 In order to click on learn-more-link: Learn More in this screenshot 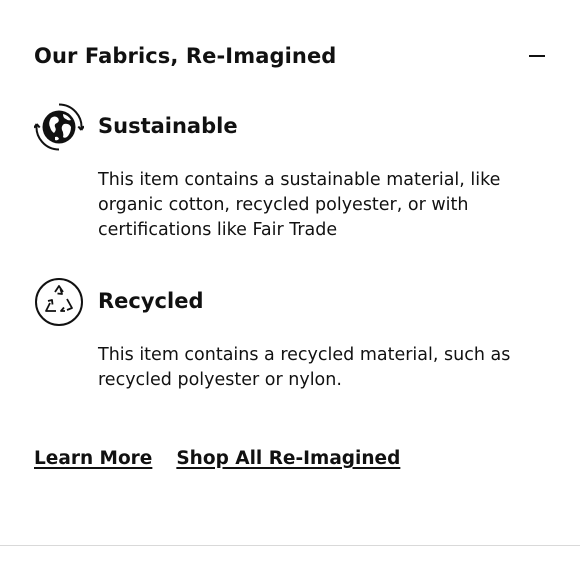, I will do `click(93, 458)`.